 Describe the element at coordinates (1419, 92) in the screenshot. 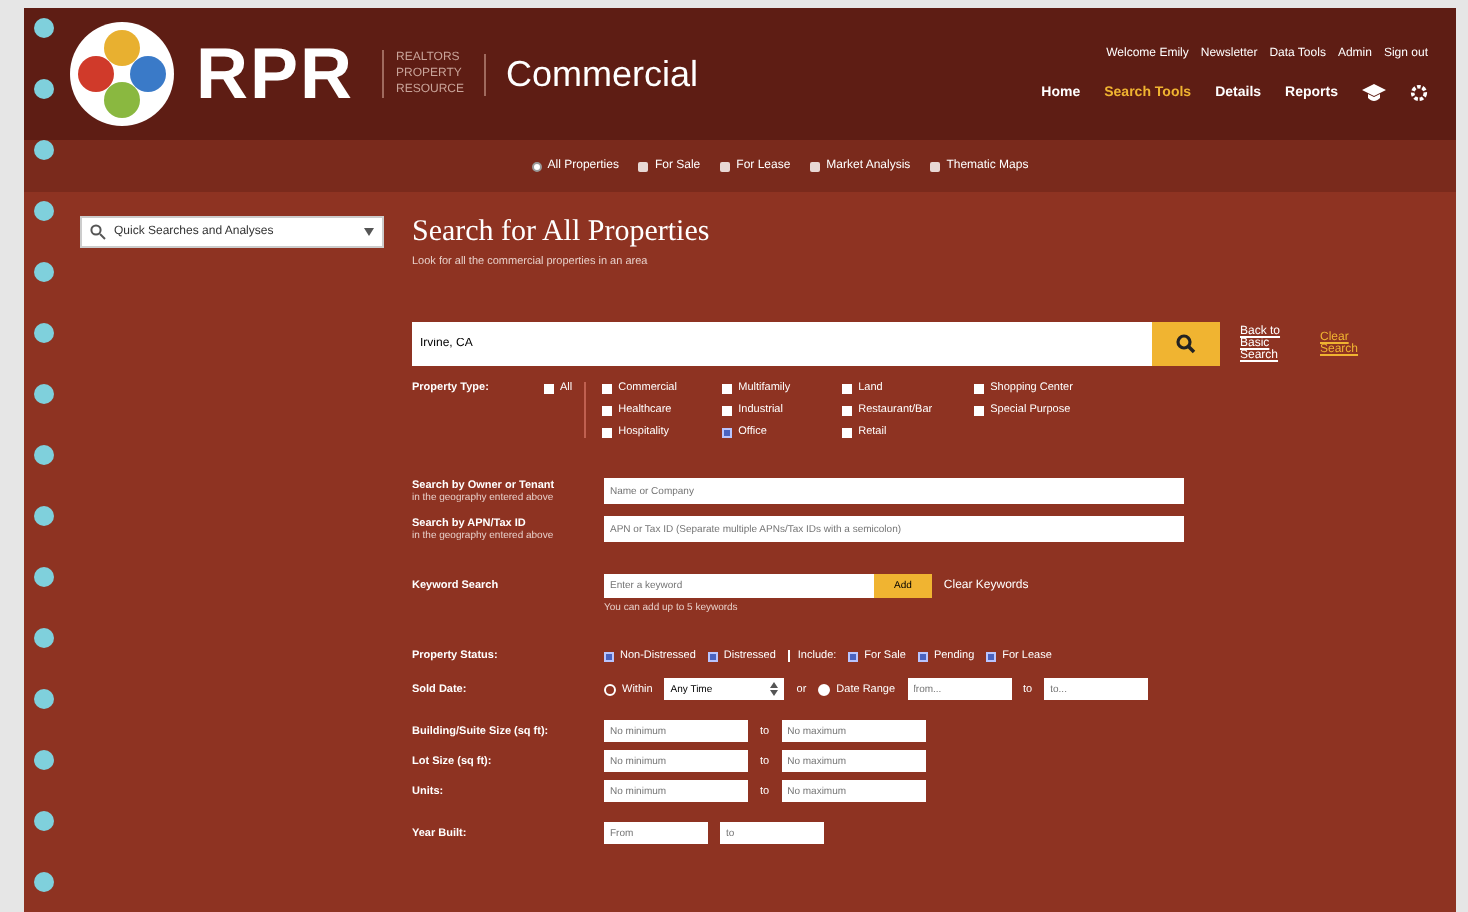

I see `settings-icon` at that location.